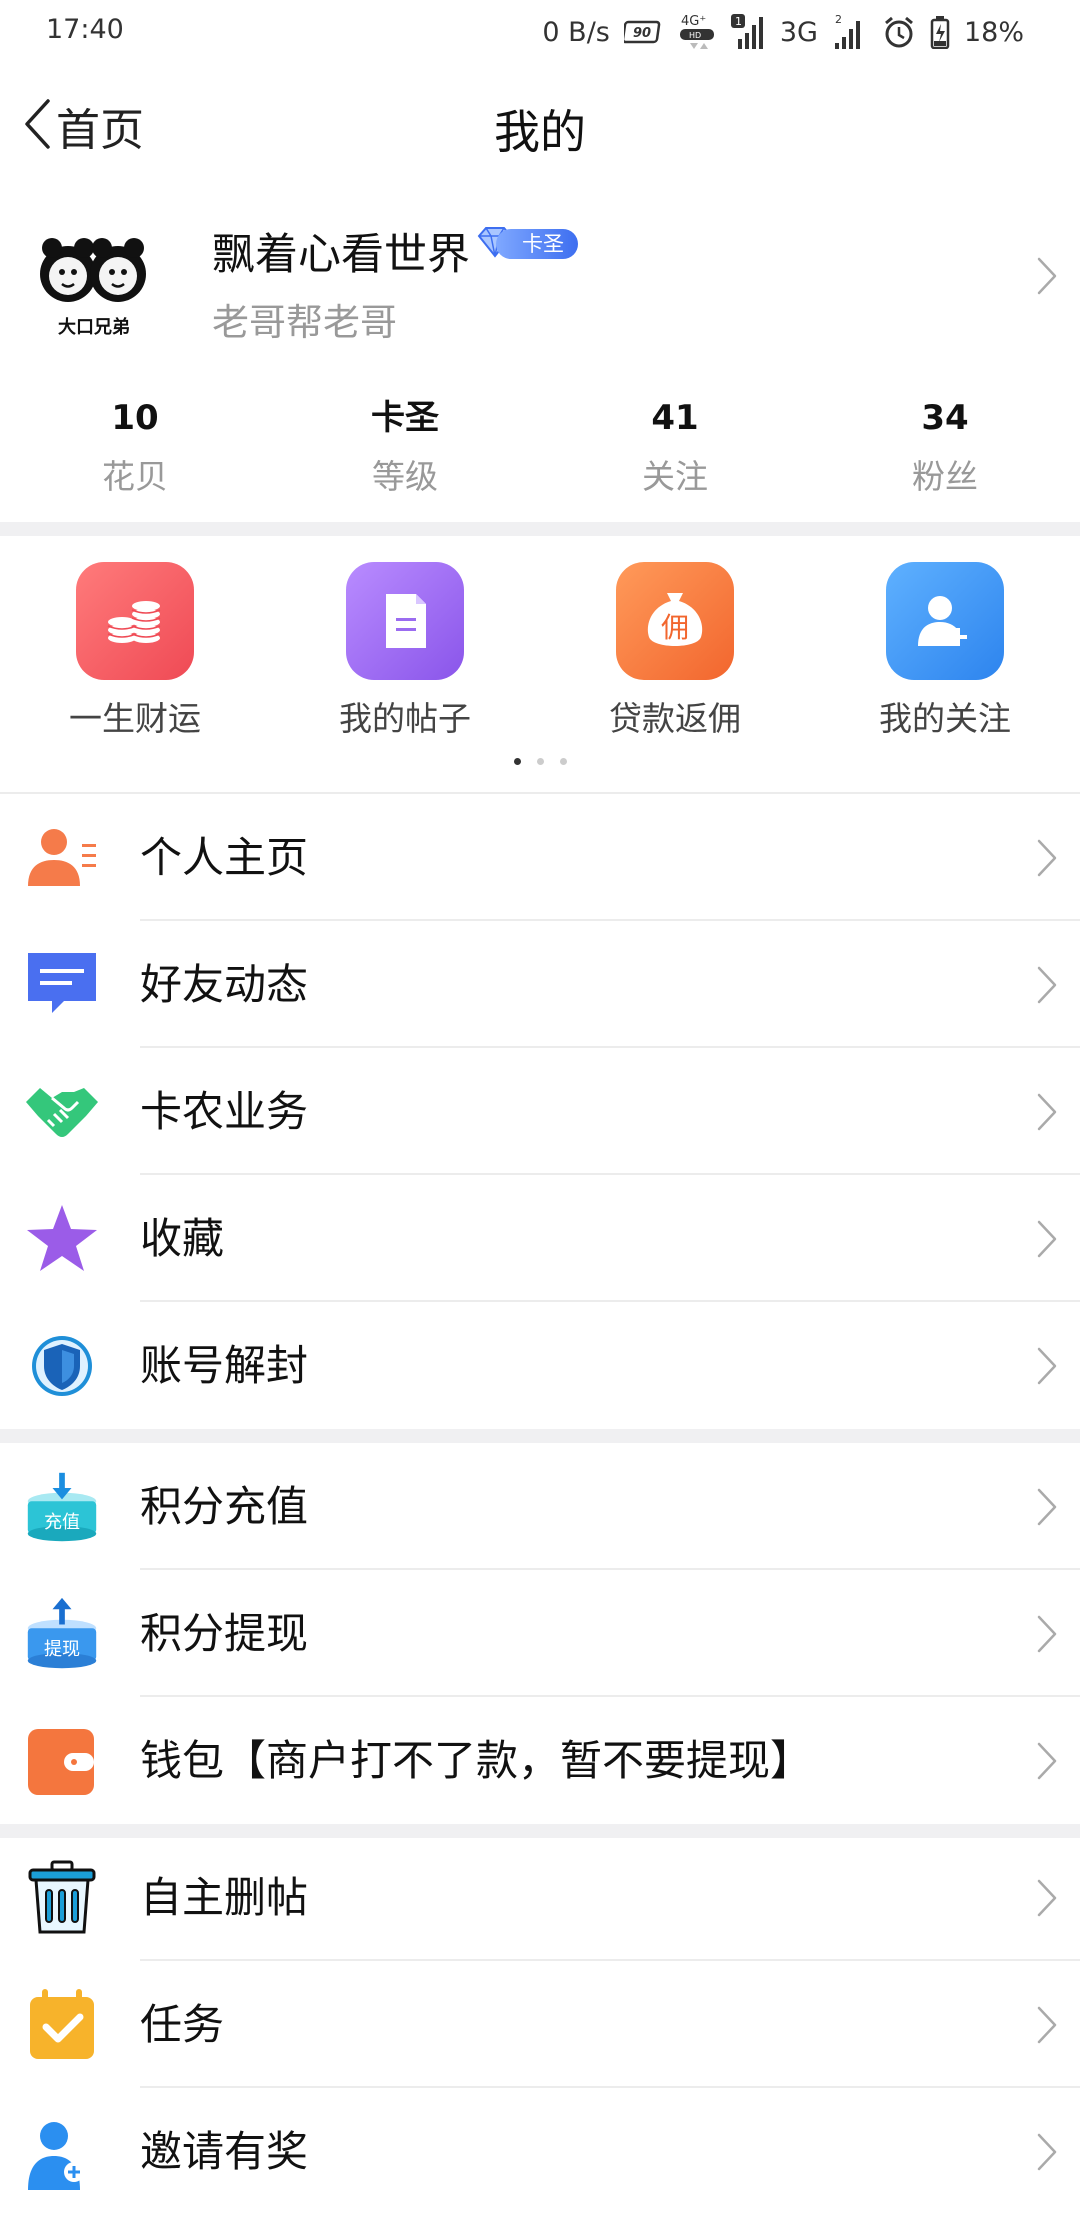 The width and height of the screenshot is (1080, 2215). I want to click on stat-value: 34, so click(945, 418).